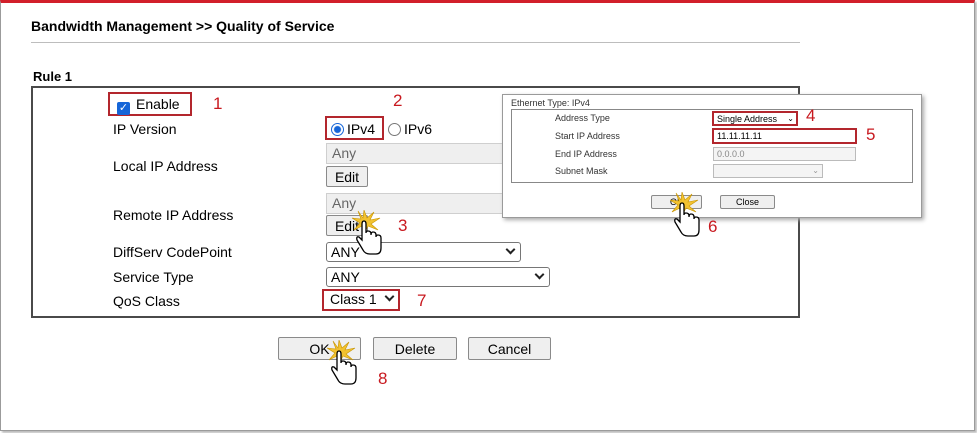 This screenshot has width=977, height=433. I want to click on start-ip-label: Start IP Address, so click(587, 136).